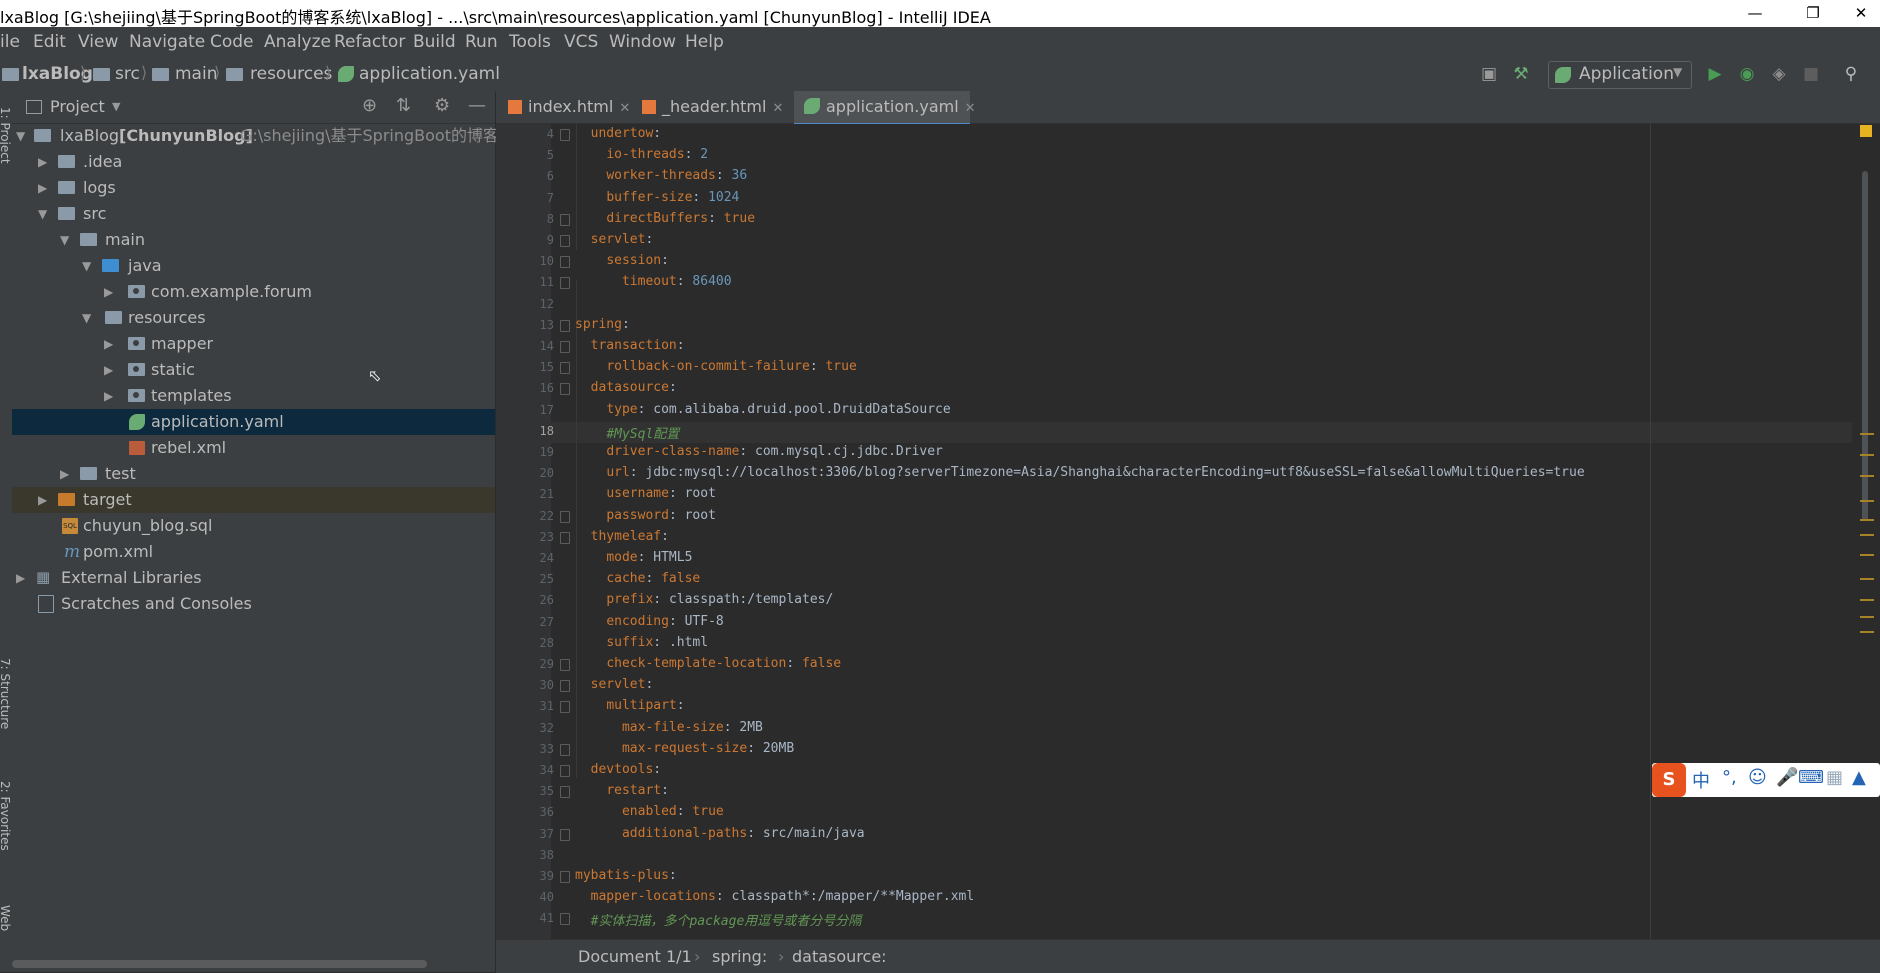 Image resolution: width=1880 pixels, height=973 pixels. Describe the element at coordinates (127, 74) in the screenshot. I see `breadcrumb-src: src` at that location.